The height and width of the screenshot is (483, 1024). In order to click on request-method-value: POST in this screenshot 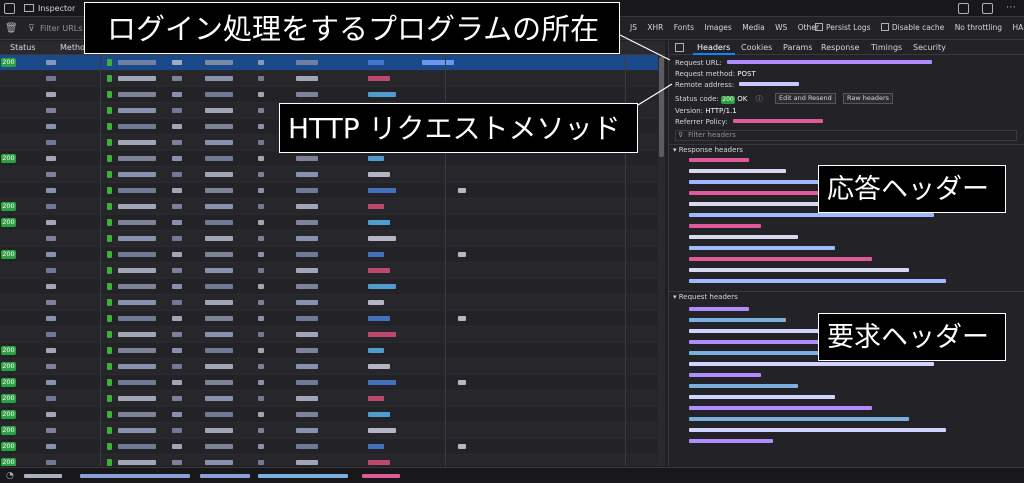, I will do `click(746, 74)`.